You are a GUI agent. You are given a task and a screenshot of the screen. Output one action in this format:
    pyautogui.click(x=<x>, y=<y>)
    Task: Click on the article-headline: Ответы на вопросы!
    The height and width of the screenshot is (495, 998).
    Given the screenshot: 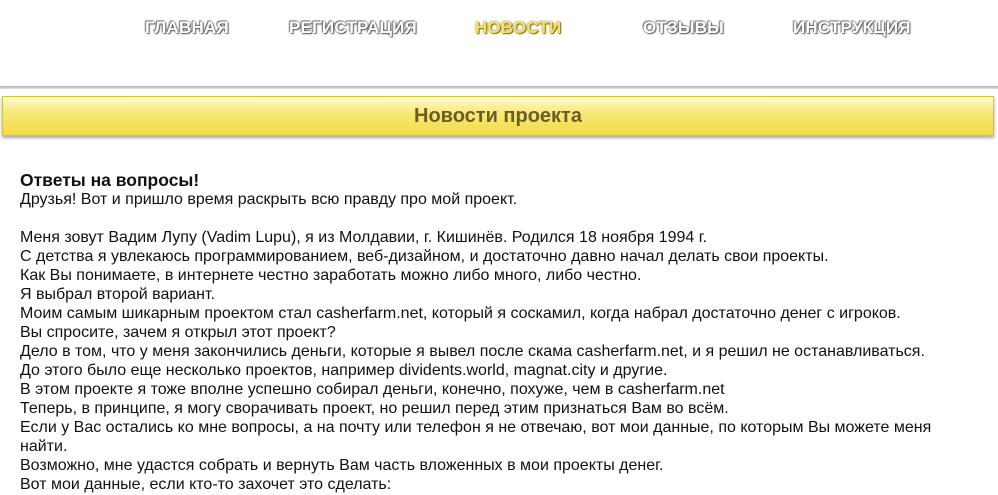 What is the action you would take?
    pyautogui.click(x=110, y=180)
    